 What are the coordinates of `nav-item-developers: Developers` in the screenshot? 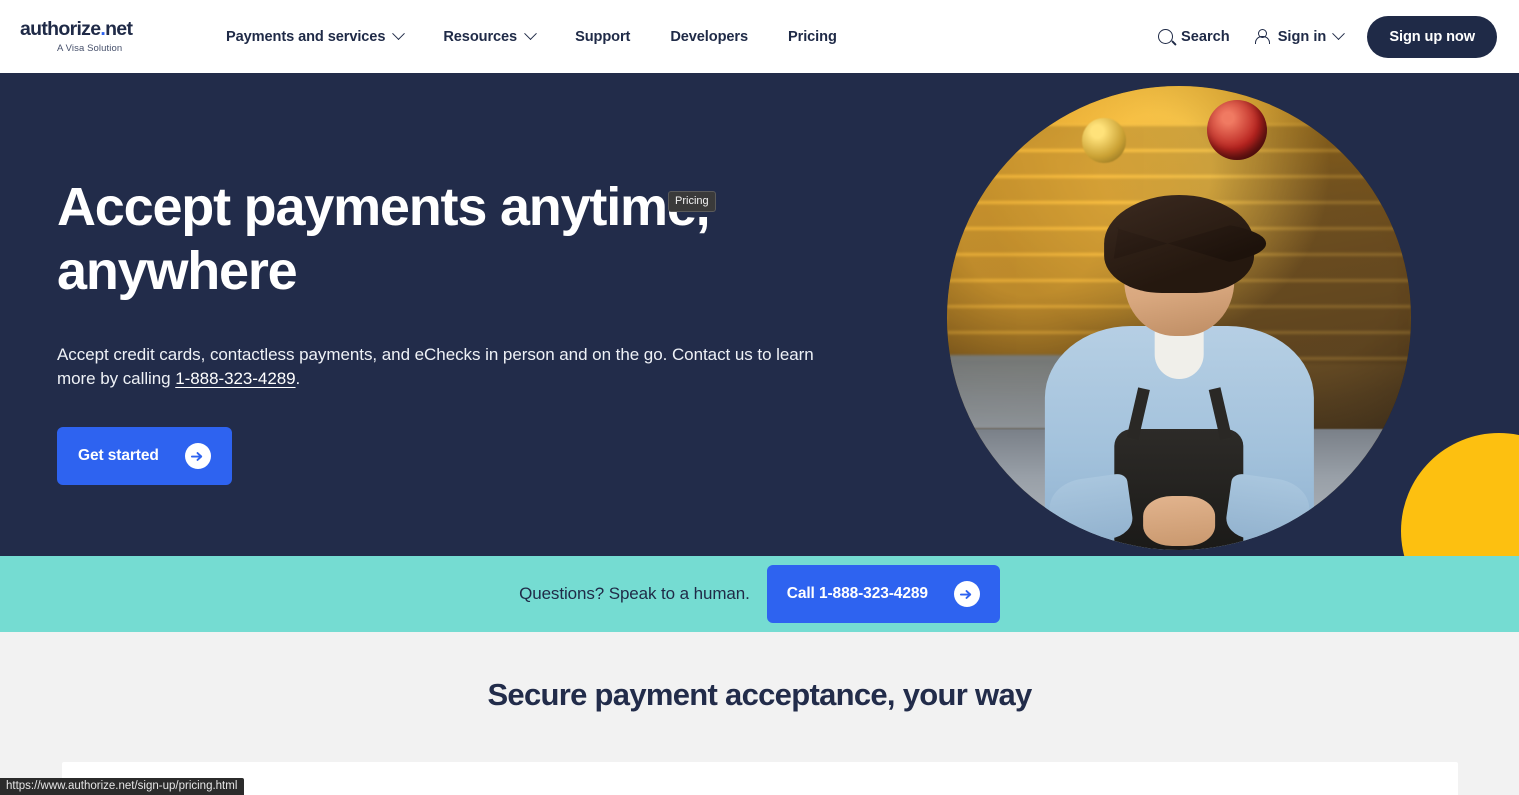 It's located at (709, 37).